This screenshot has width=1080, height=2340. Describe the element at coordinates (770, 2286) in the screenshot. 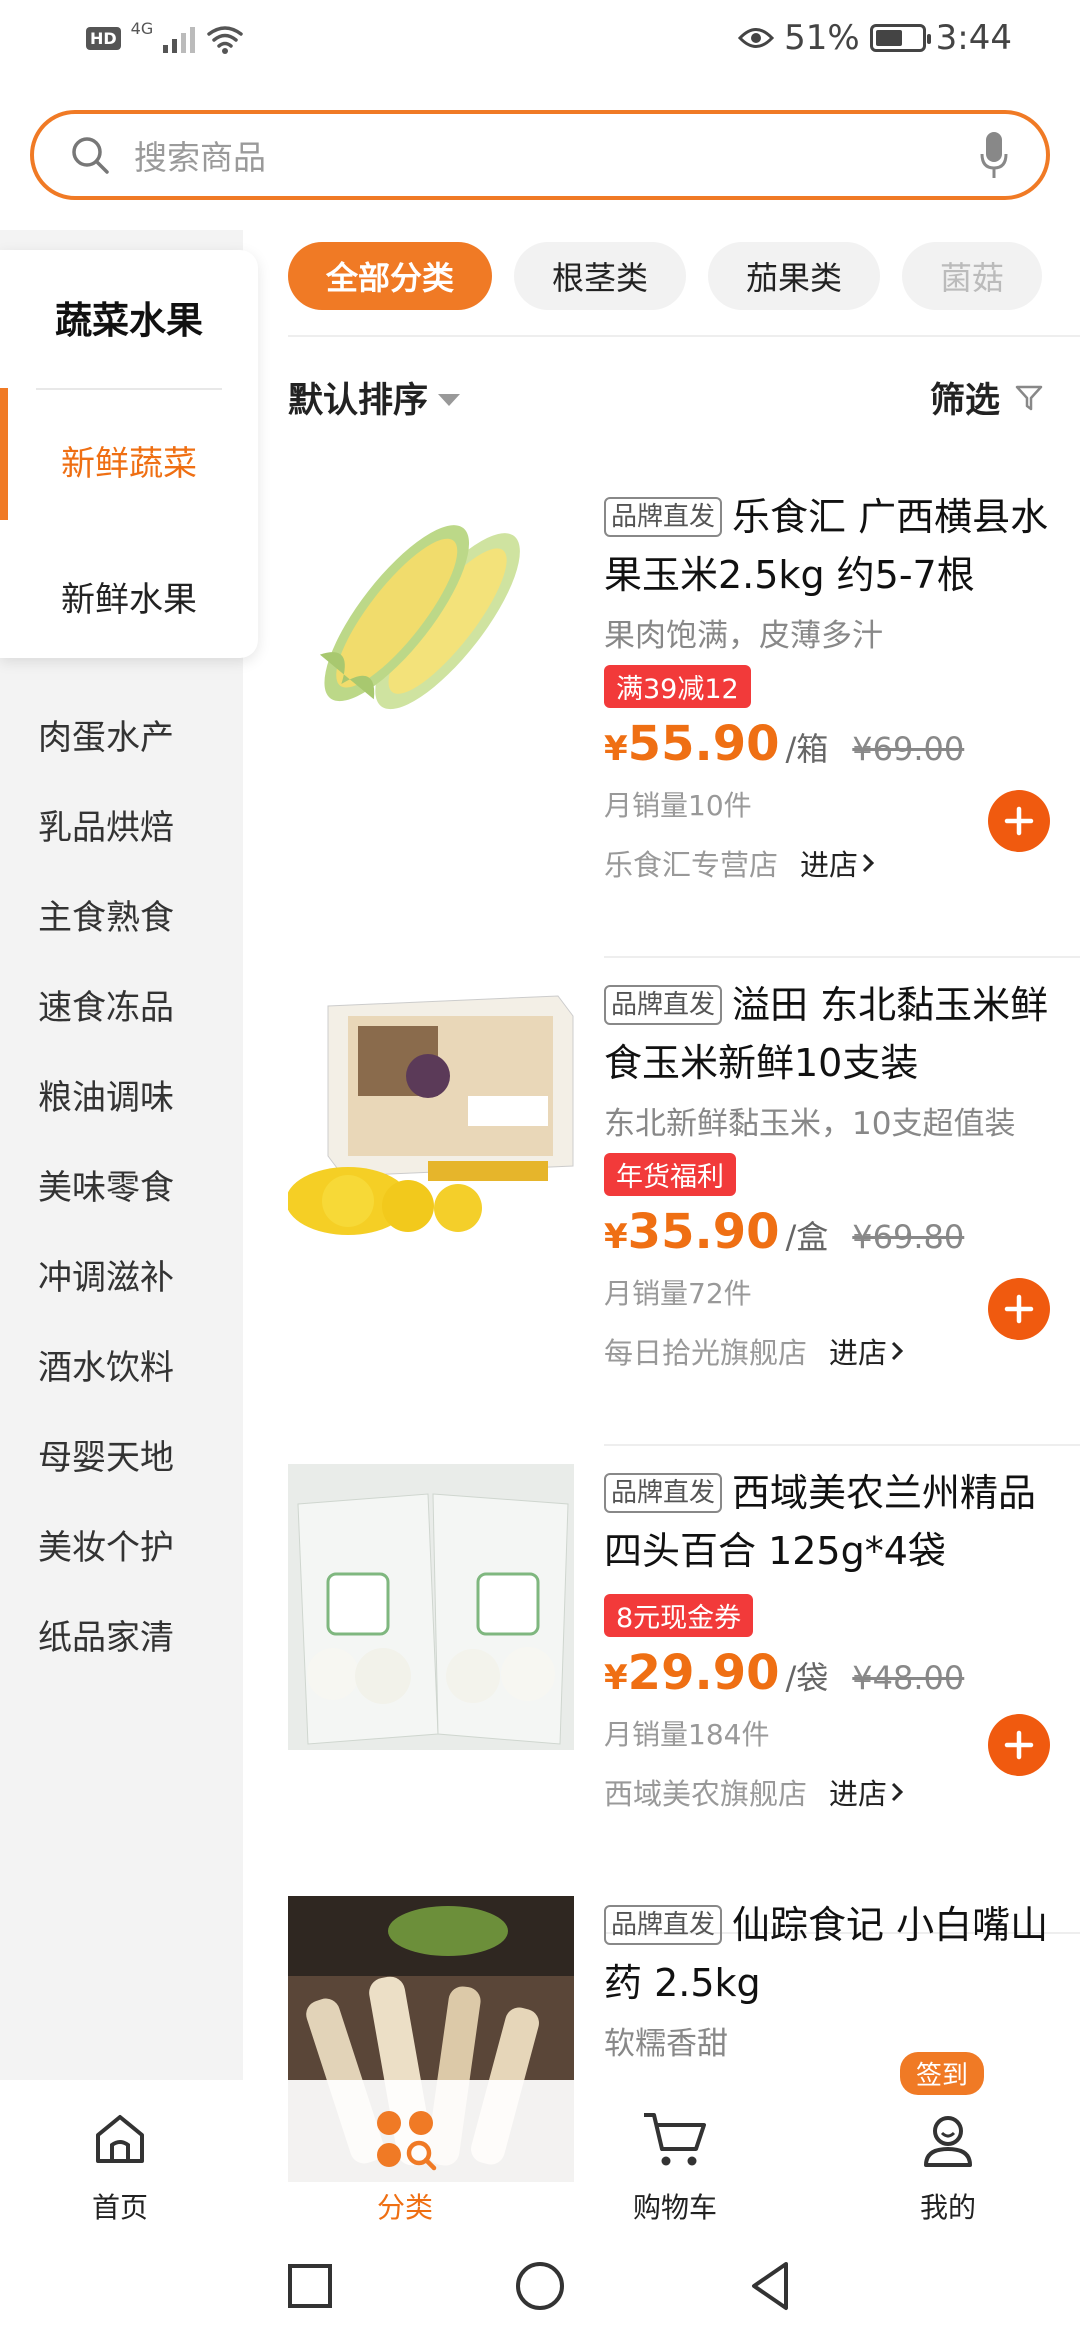

I see `back-triangle-icon` at that location.